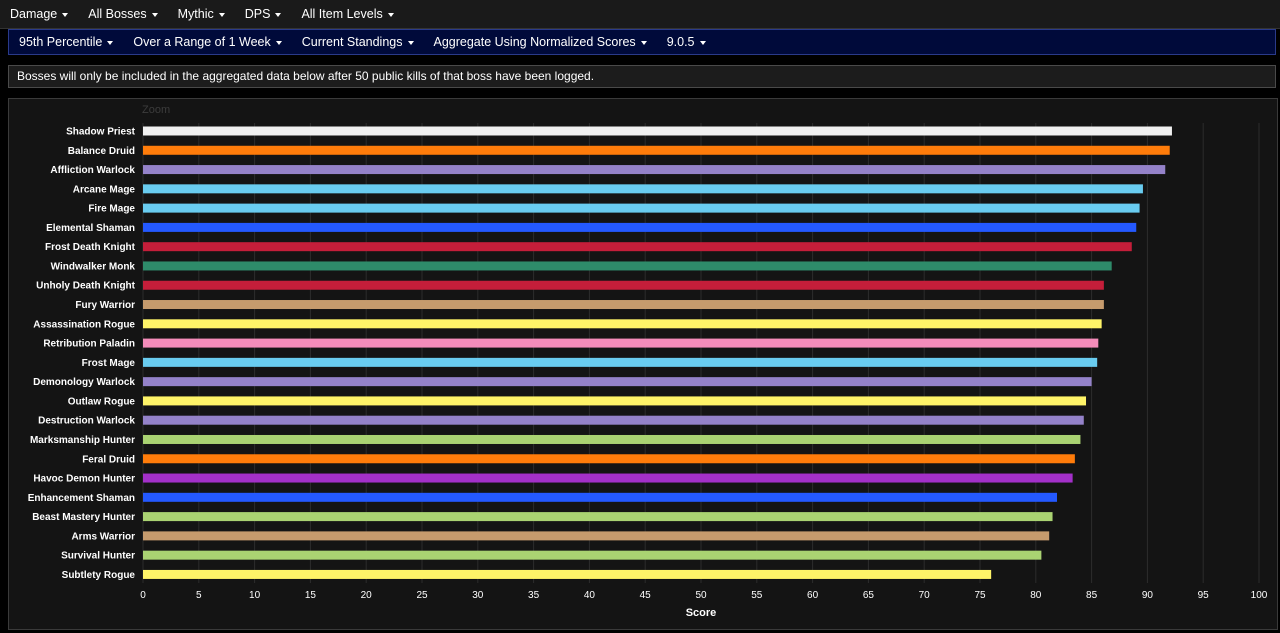 This screenshot has height=633, width=1280. What do you see at coordinates (111, 209) in the screenshot?
I see `category-label: Fire Mage` at bounding box center [111, 209].